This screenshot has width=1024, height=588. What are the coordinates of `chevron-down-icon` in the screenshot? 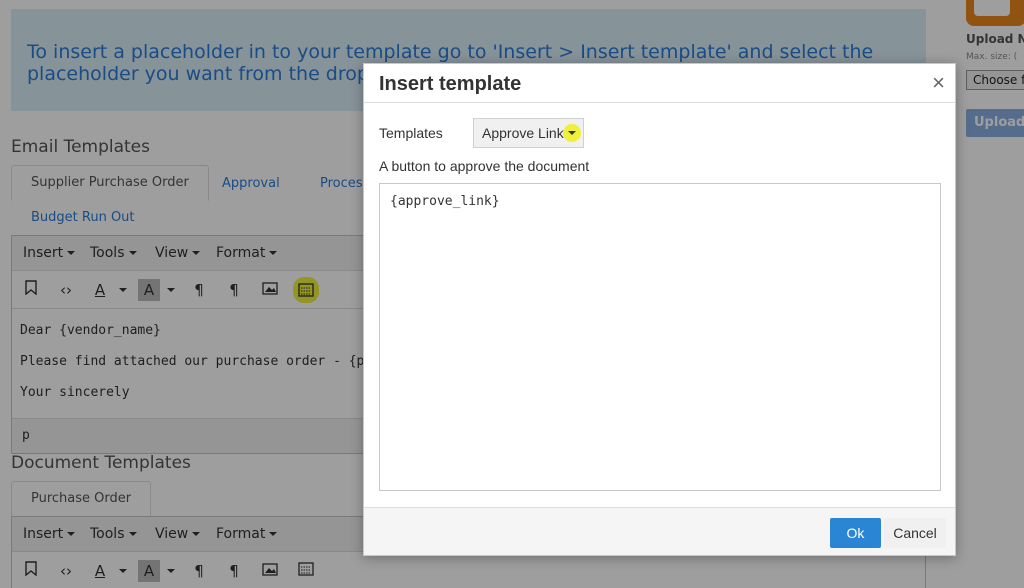 It's located at (572, 133).